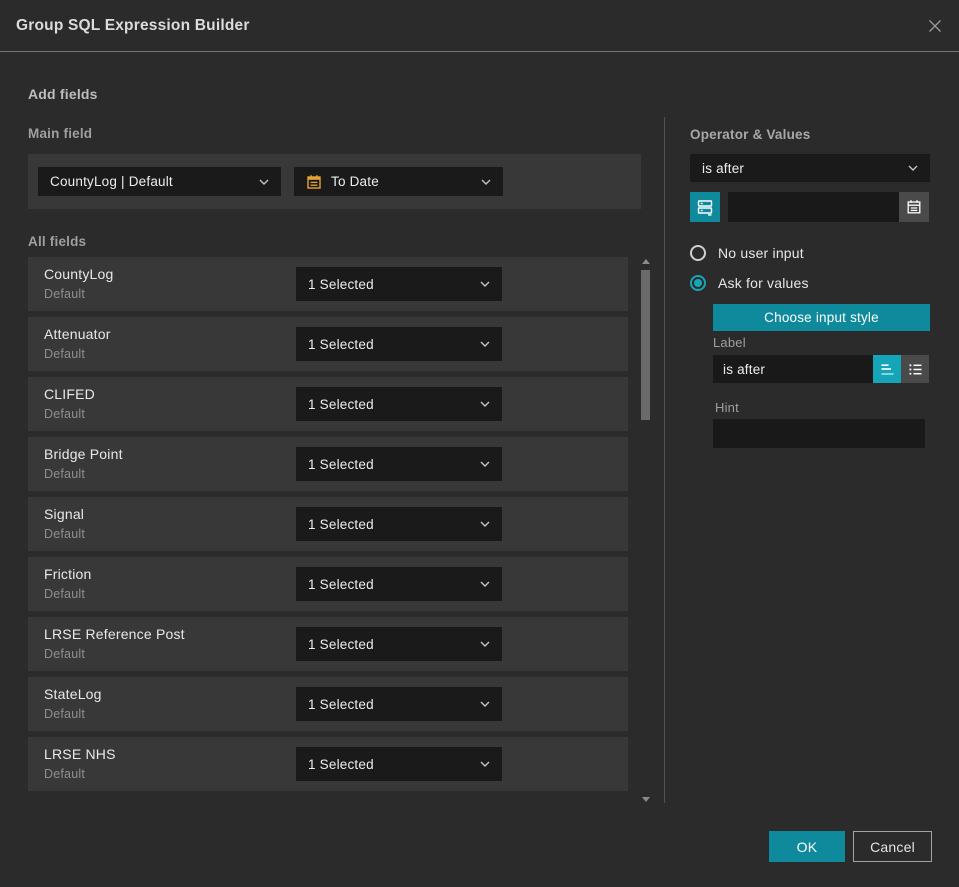 The image size is (959, 887). I want to click on operator-select: is after, so click(810, 168).